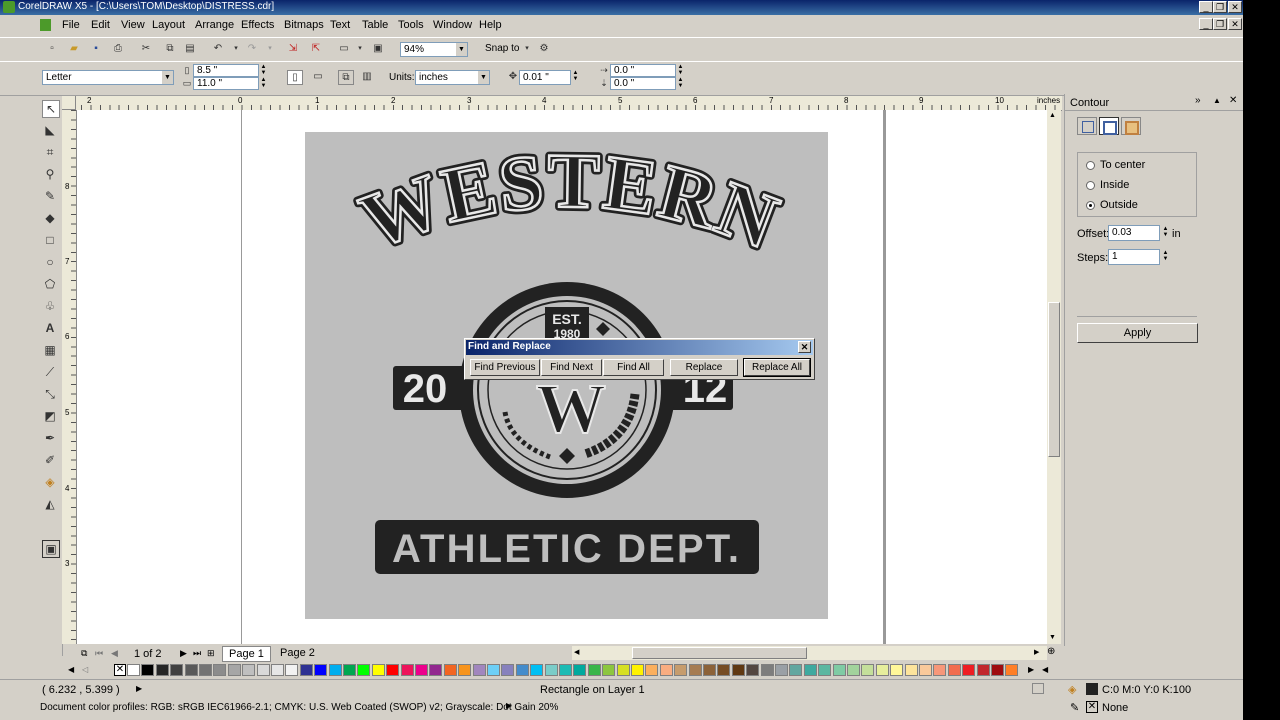  What do you see at coordinates (293, 48) in the screenshot?
I see `import-icon: ⇲` at bounding box center [293, 48].